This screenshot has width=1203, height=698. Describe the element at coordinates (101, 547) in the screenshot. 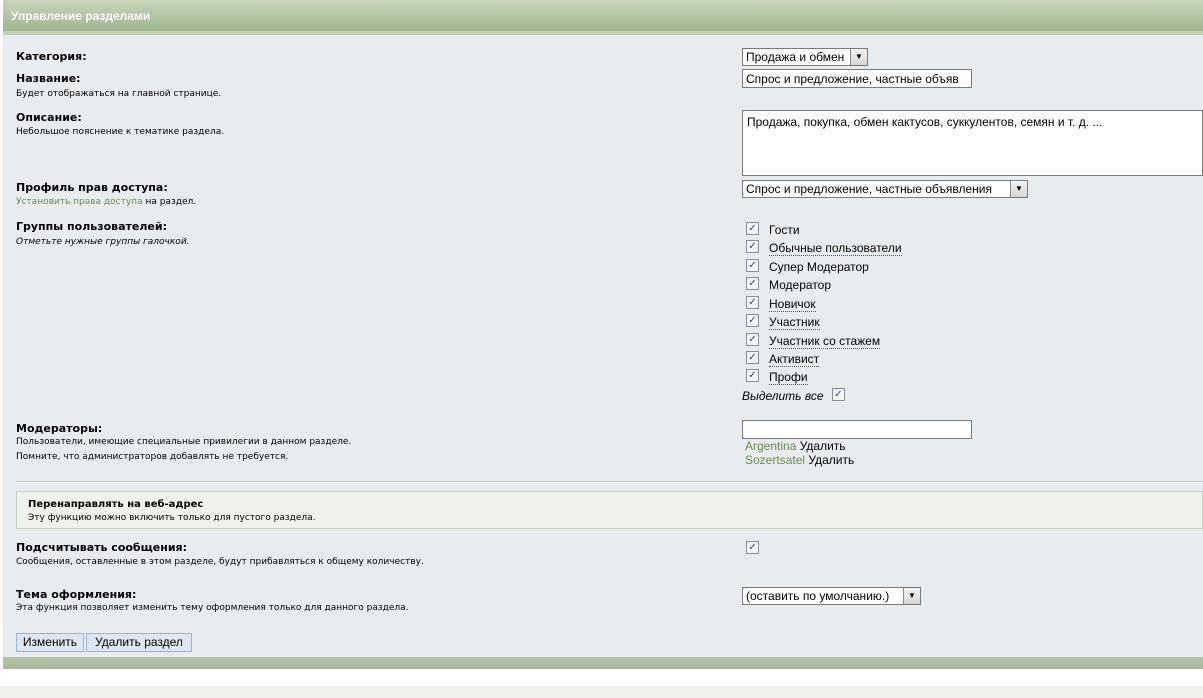

I see `count-posts-label: Подсчитывать сообщения:` at that location.